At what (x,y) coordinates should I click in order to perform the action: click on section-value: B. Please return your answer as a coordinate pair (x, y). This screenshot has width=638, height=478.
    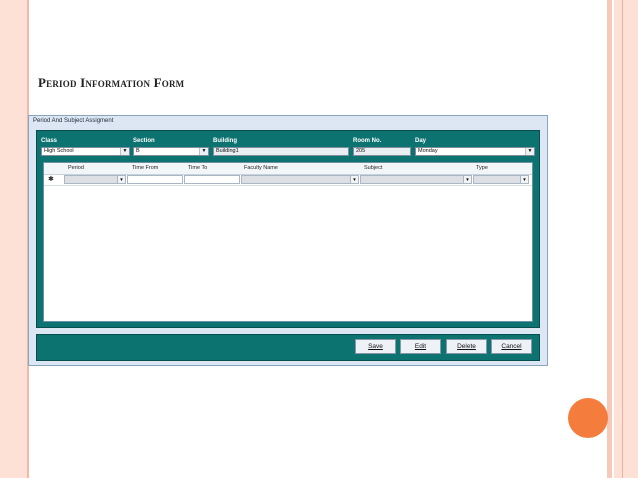
    Looking at the image, I should click on (138, 151).